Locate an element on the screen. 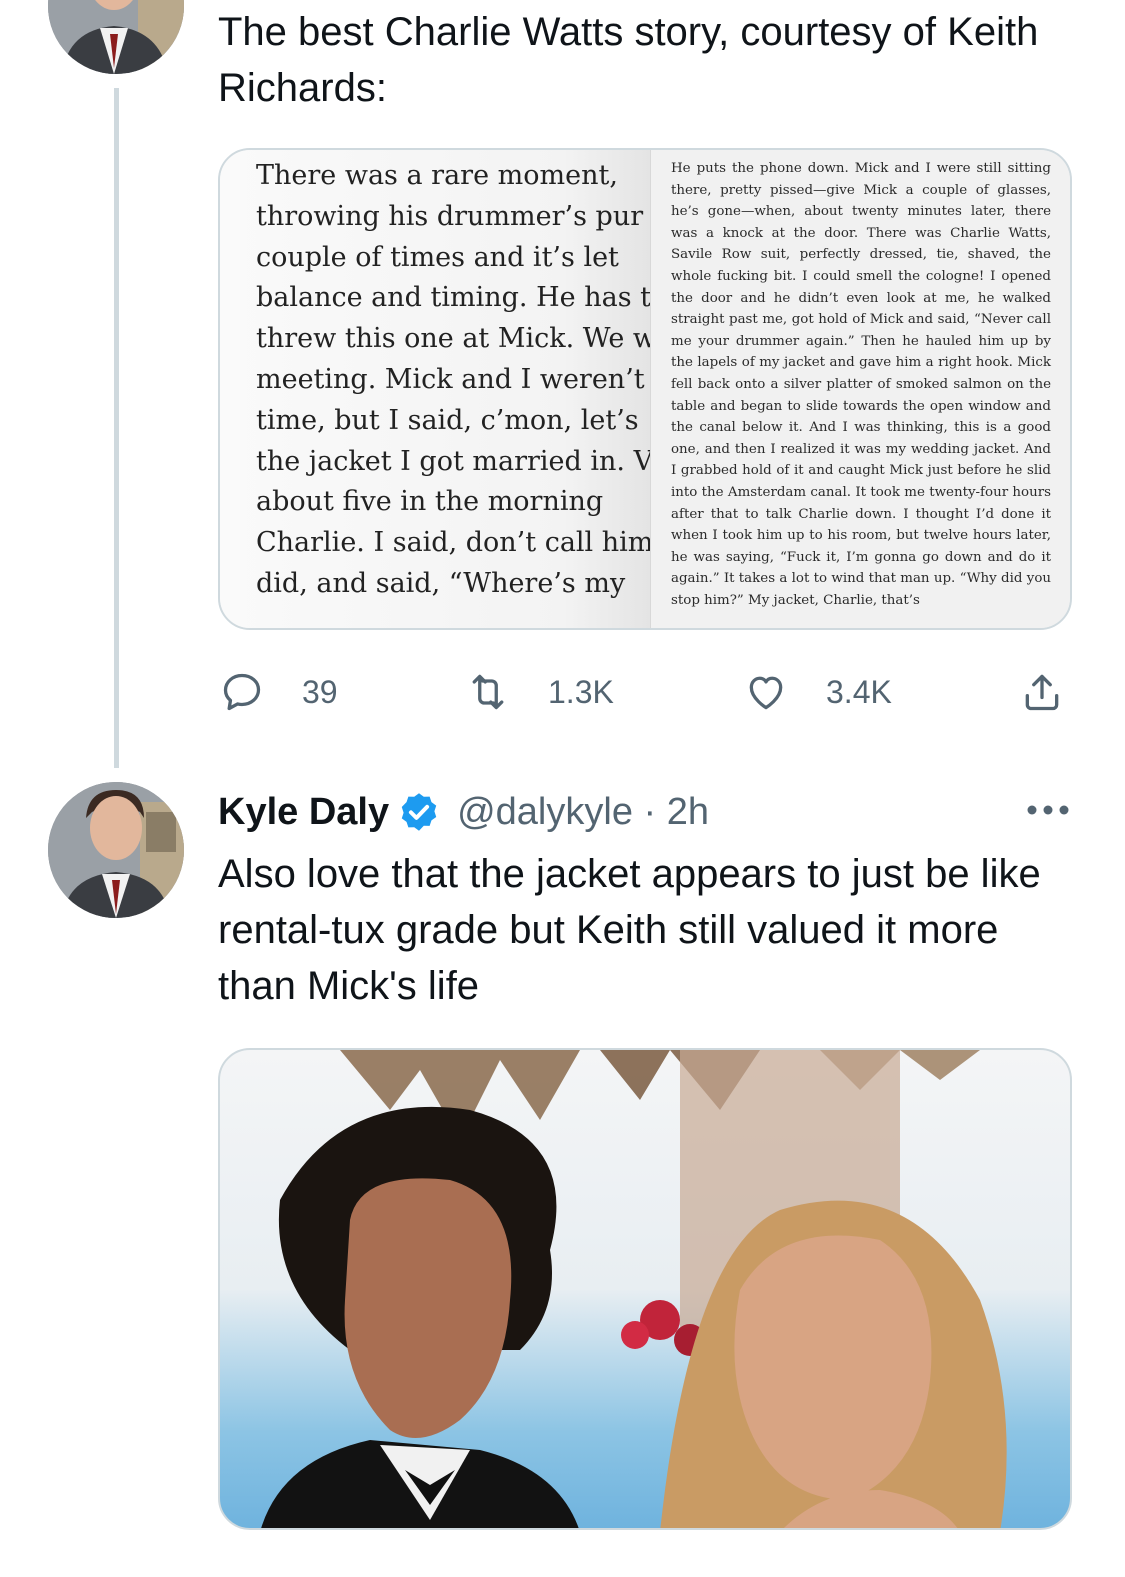 This screenshot has height=1577, width=1125. share-button is located at coordinates (1042, 692).